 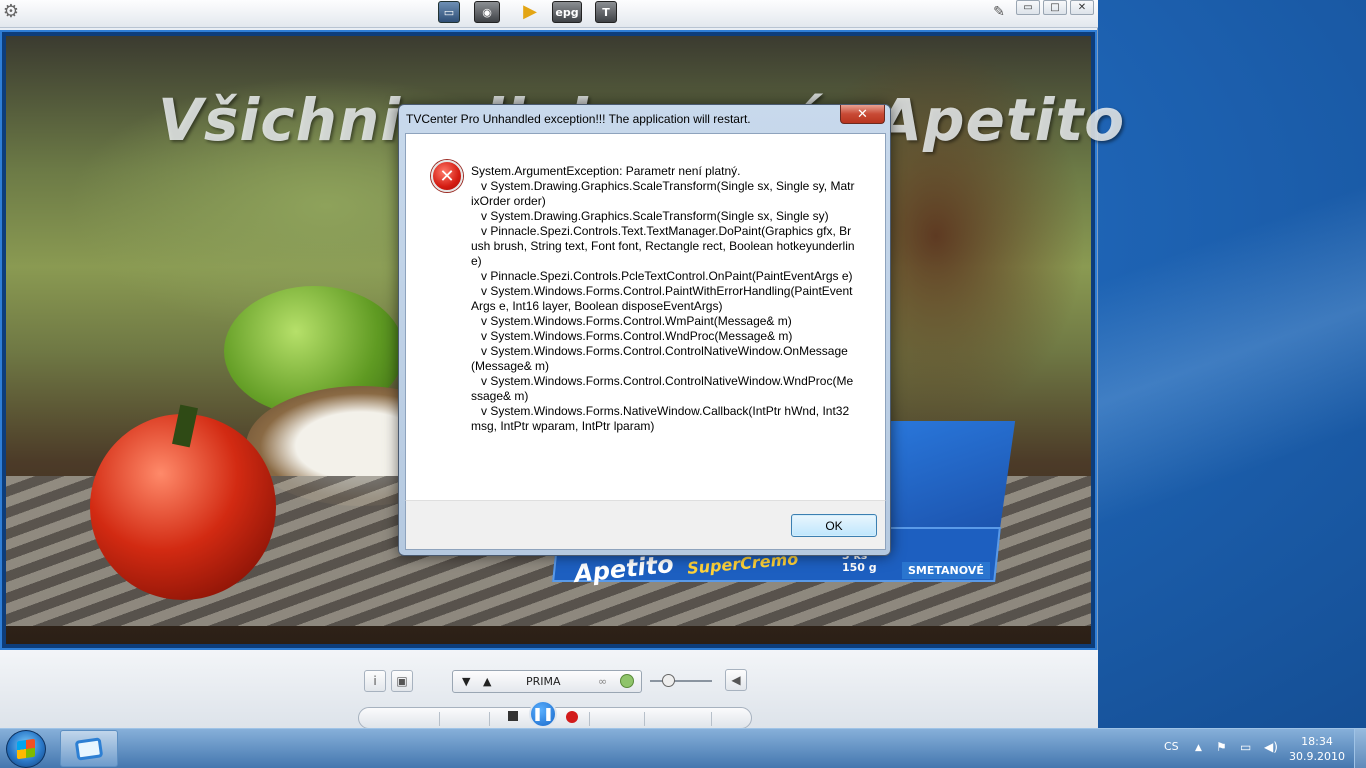 I want to click on channel-up-button: ▲, so click(x=487, y=681).